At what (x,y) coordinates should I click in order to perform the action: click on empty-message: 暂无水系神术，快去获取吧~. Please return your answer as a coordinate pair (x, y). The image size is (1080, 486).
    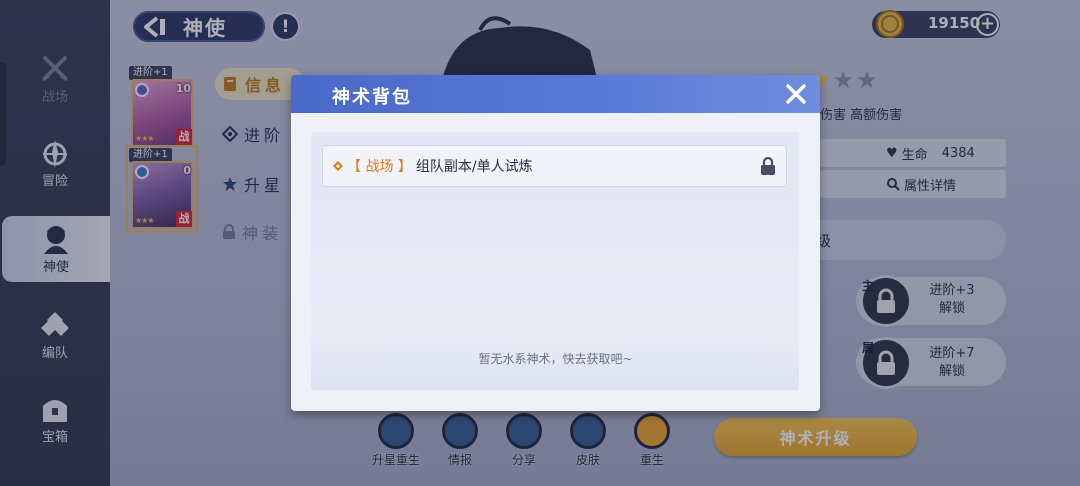
    Looking at the image, I should click on (555, 359).